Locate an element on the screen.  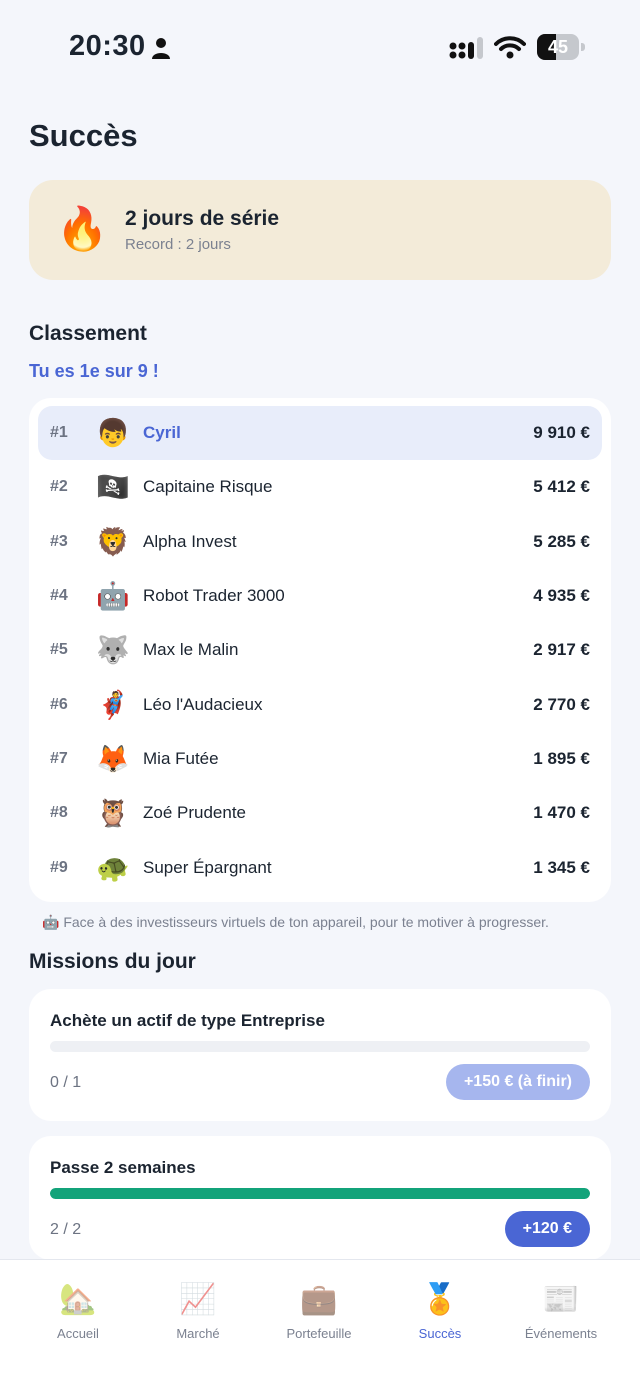
battery-icon: 45 is located at coordinates (561, 47).